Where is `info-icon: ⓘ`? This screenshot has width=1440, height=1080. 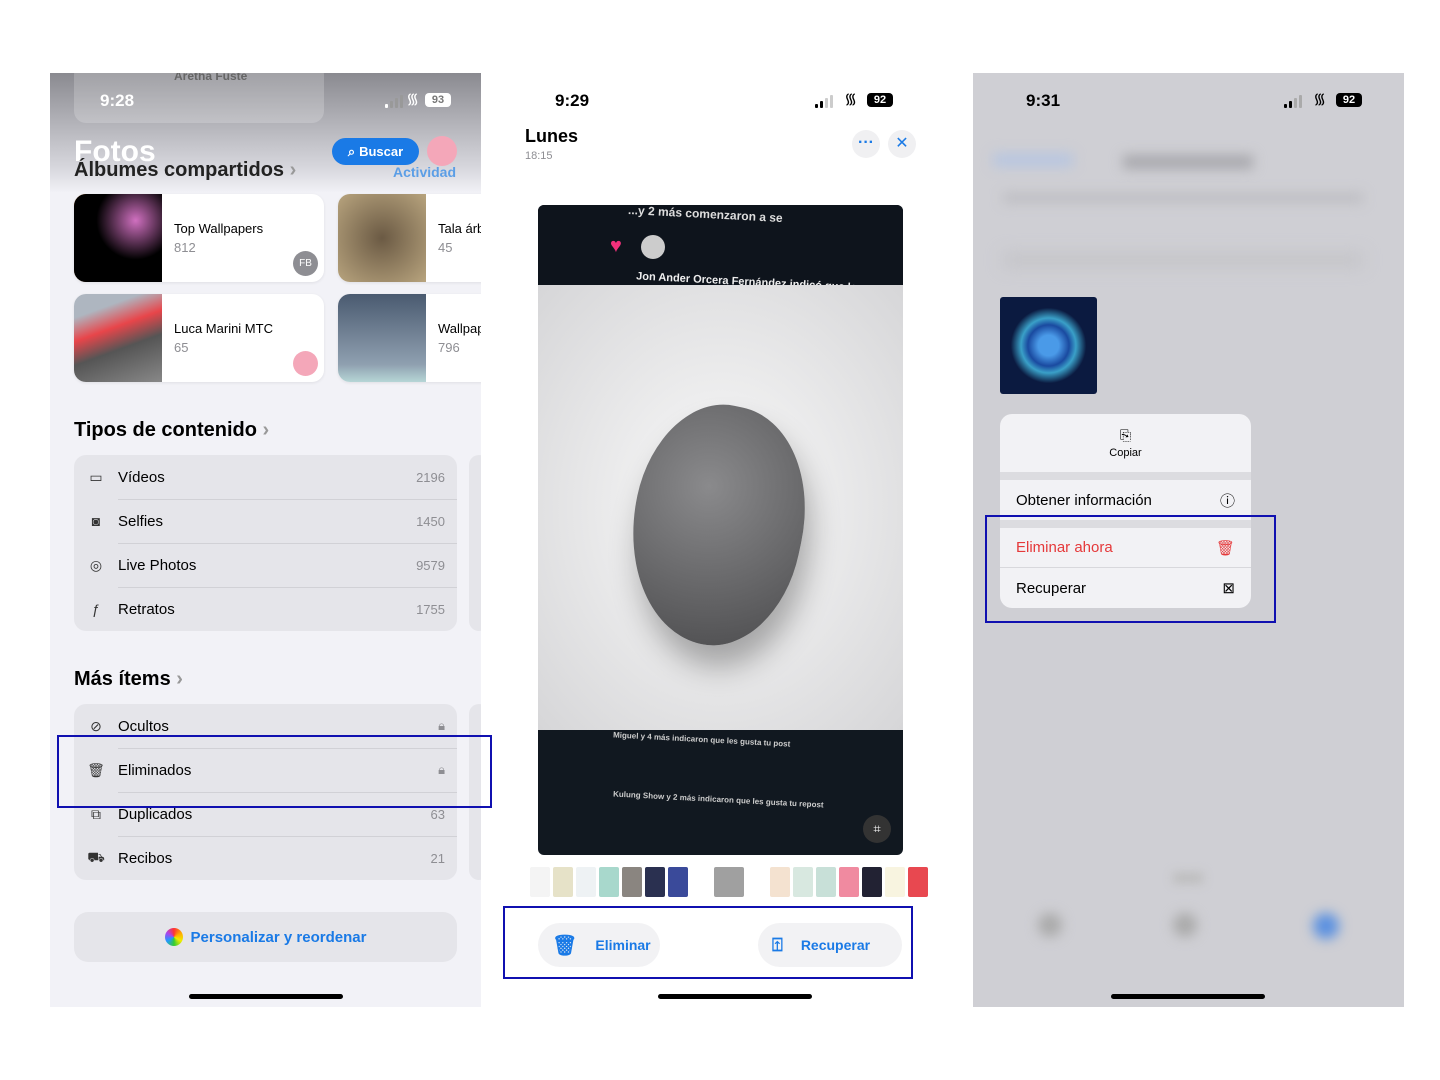
info-icon: ⓘ is located at coordinates (1227, 501).